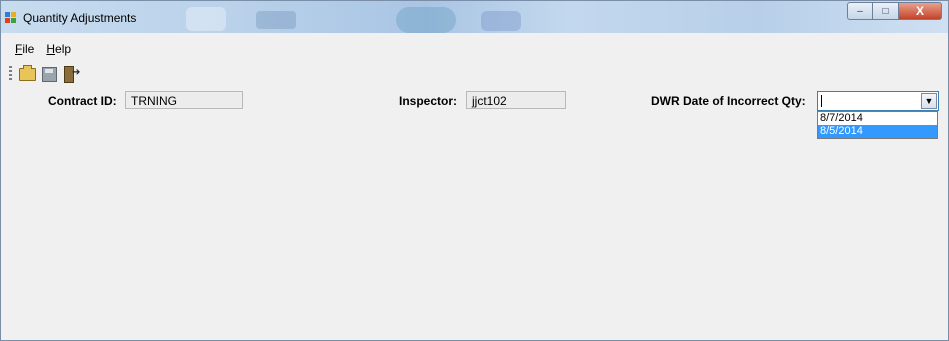 The image size is (949, 341). What do you see at coordinates (877, 131) in the screenshot?
I see `dropdown-option: 8/5/2014` at bounding box center [877, 131].